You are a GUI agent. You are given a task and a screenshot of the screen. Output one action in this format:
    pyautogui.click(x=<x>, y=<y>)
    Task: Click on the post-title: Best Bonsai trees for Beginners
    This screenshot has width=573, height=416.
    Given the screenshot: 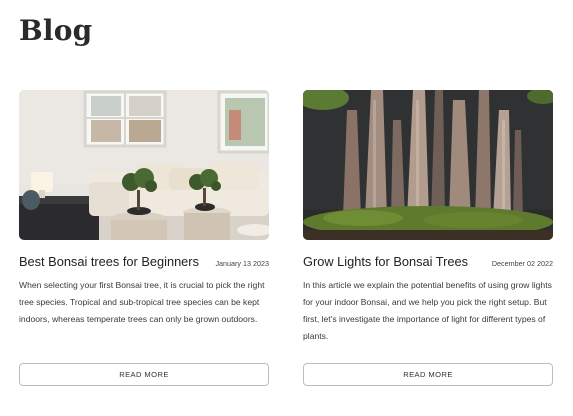 What is the action you would take?
    pyautogui.click(x=109, y=261)
    